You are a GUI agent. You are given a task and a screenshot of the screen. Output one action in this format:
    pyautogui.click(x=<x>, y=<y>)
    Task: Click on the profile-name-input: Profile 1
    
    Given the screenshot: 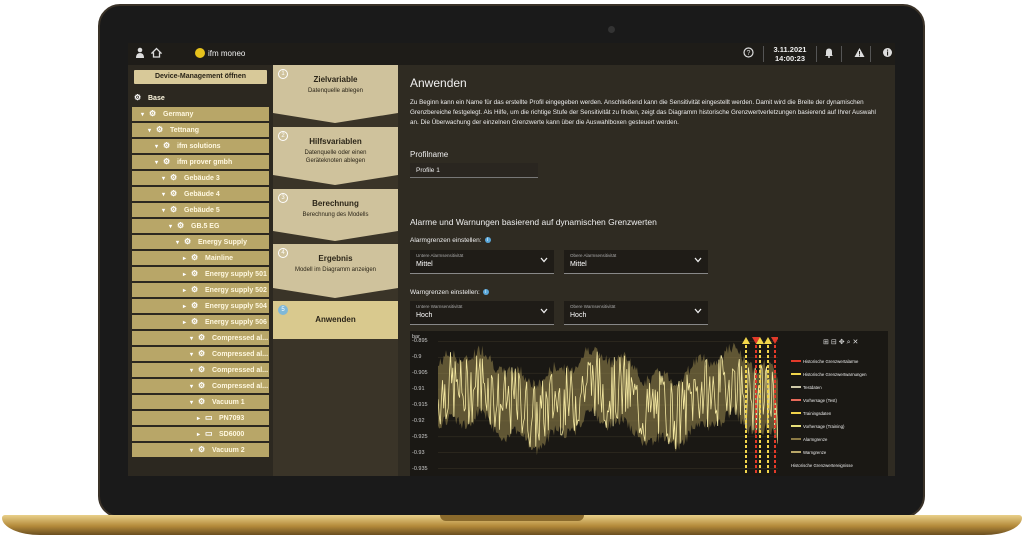 What is the action you would take?
    pyautogui.click(x=474, y=170)
    